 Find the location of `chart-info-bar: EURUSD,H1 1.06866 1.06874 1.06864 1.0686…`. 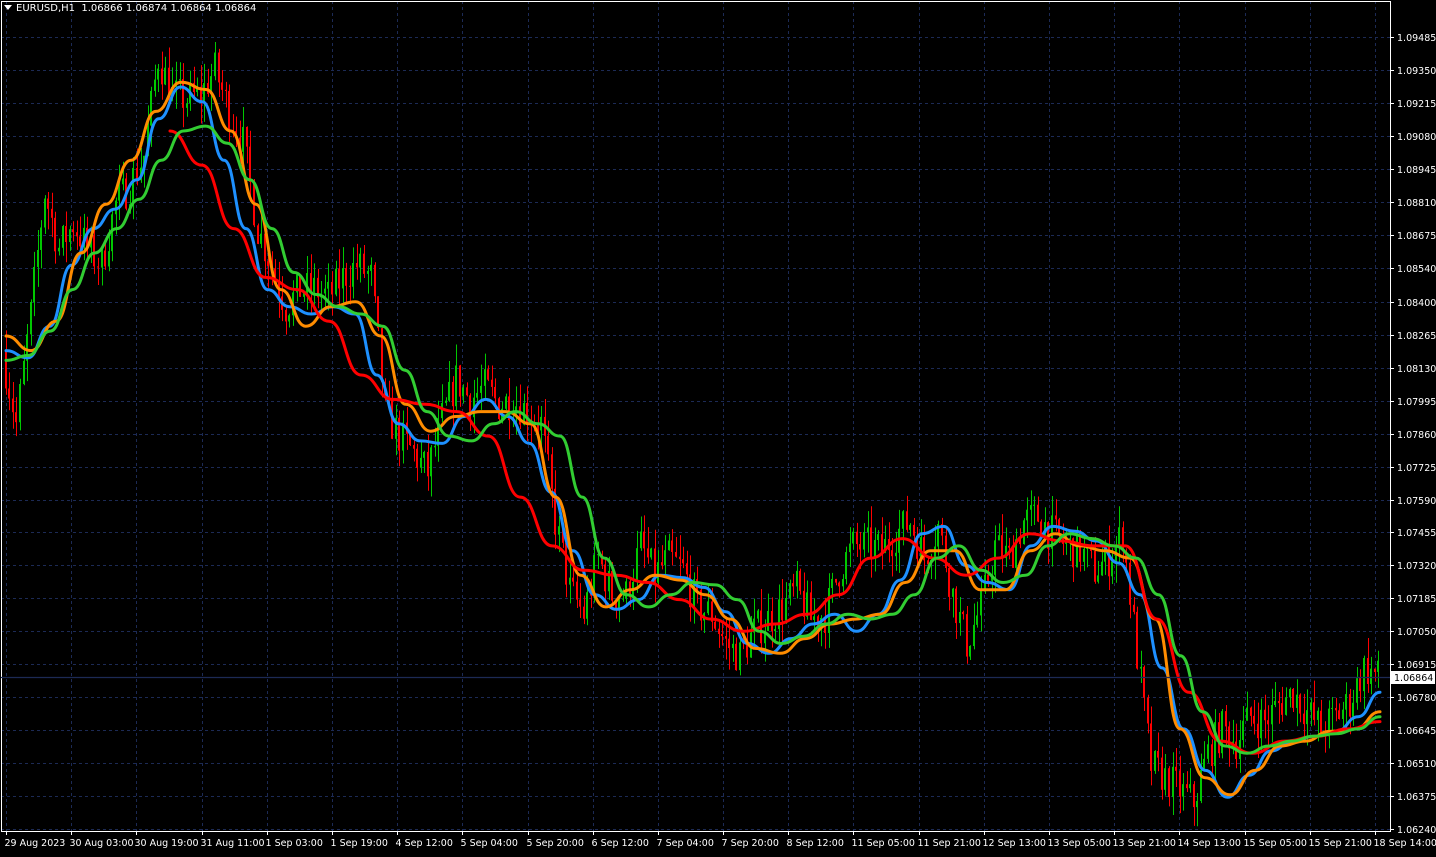

chart-info-bar: EURUSD,H1 1.06866 1.06874 1.06864 1.0686… is located at coordinates (130, 9).